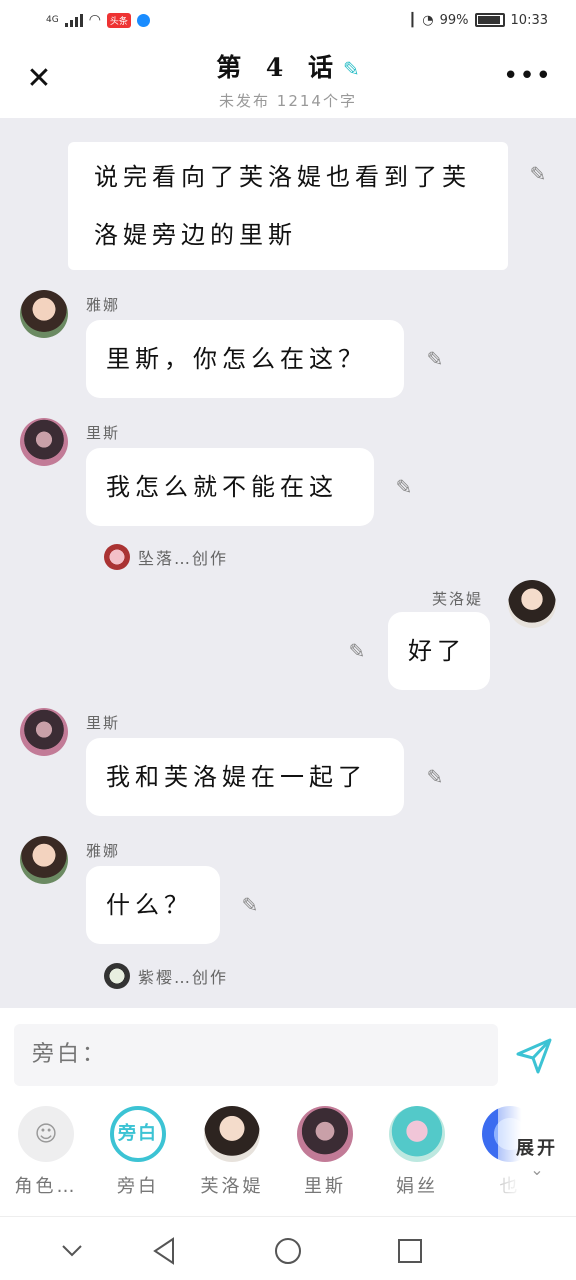 The height and width of the screenshot is (1280, 576). Describe the element at coordinates (489, 20) in the screenshot. I see `battery-icon` at that location.